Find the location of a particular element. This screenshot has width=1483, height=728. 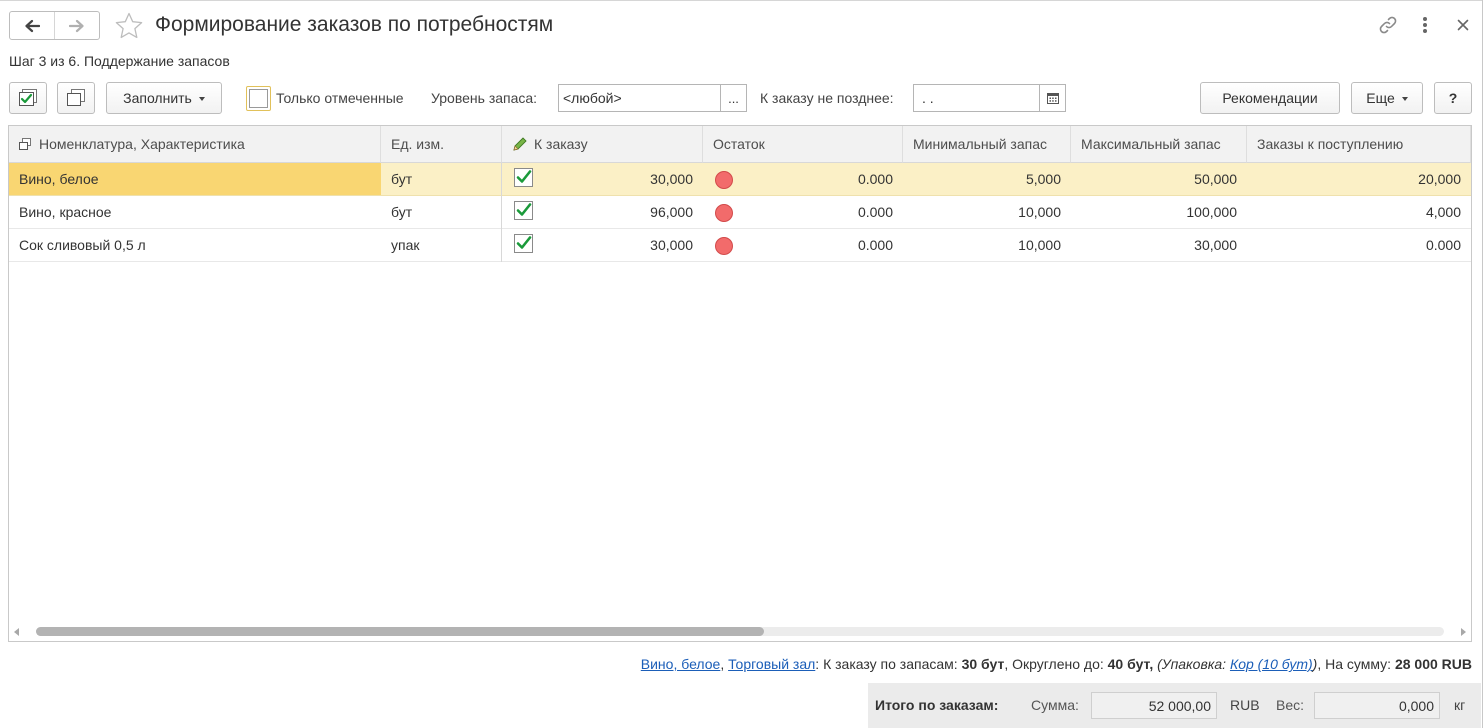

link-button is located at coordinates (1388, 25).